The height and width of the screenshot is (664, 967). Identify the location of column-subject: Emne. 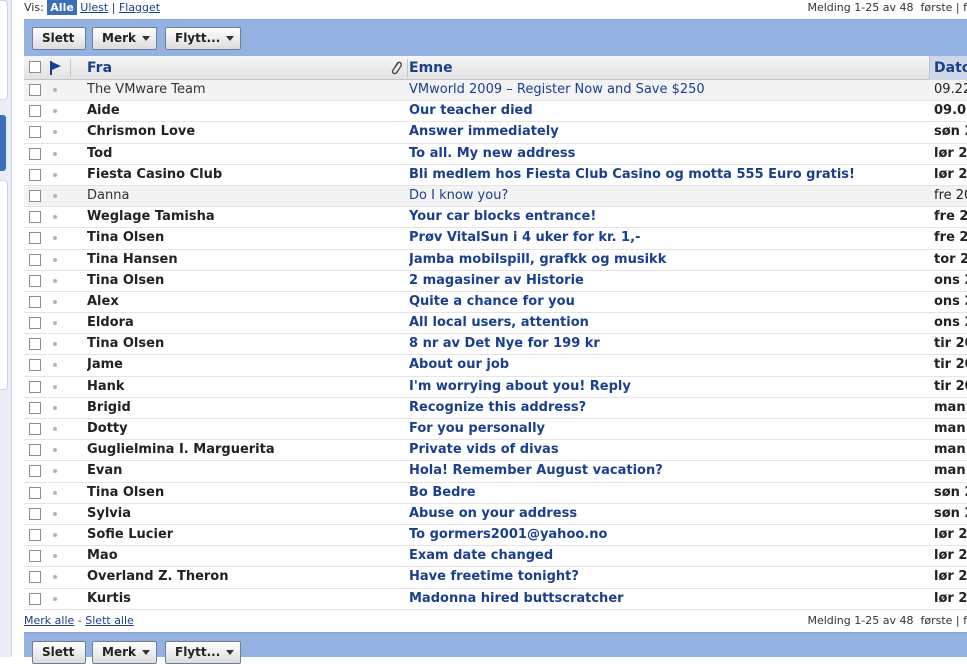
(431, 68).